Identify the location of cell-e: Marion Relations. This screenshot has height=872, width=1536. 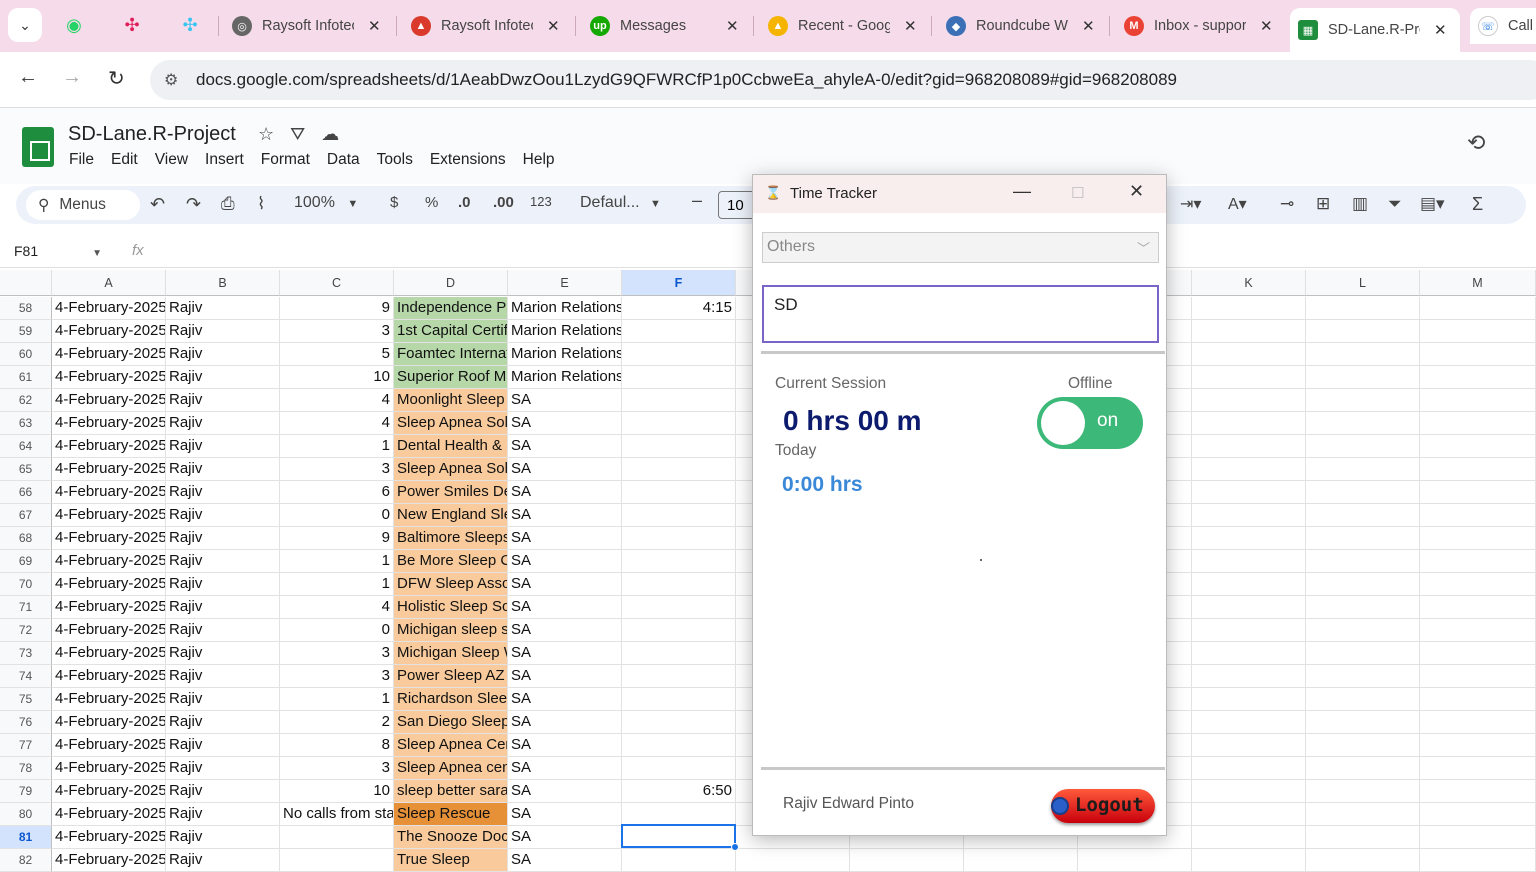
(565, 308).